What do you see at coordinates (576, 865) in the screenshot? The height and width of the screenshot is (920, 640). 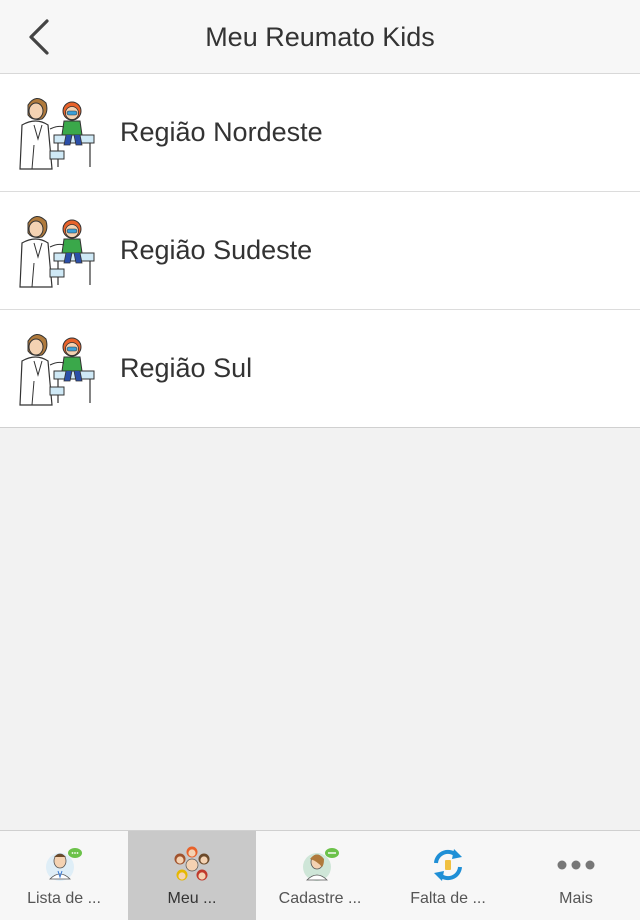 I see `more-dots-icon` at bounding box center [576, 865].